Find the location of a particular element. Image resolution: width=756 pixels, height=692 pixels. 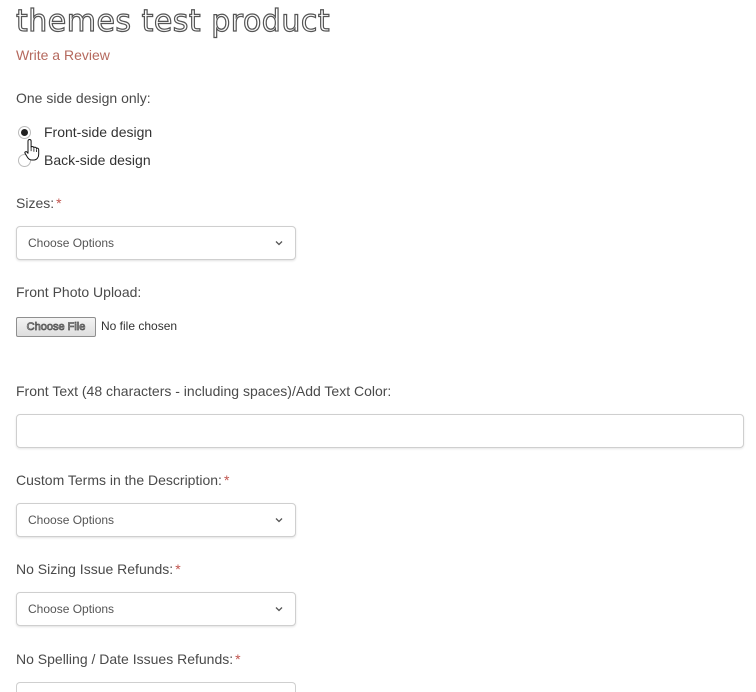

sizes-select: Choose Options is located at coordinates (156, 243).